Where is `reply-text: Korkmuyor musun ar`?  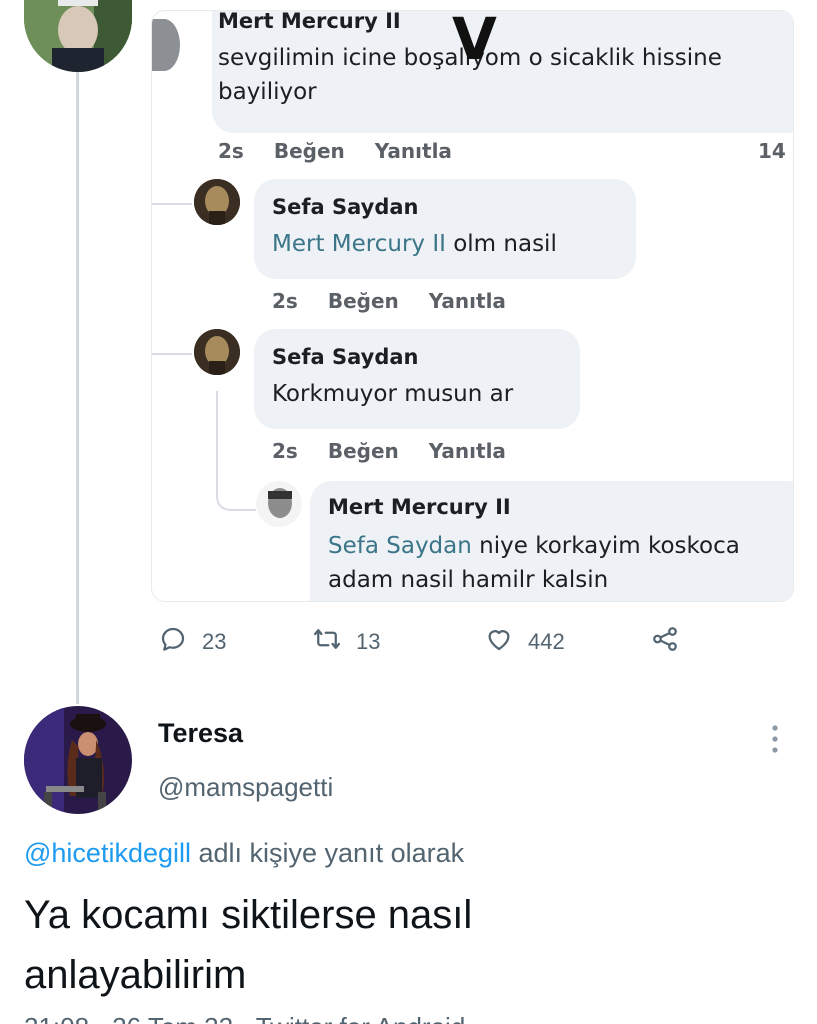 reply-text: Korkmuyor musun ar is located at coordinates (393, 394).